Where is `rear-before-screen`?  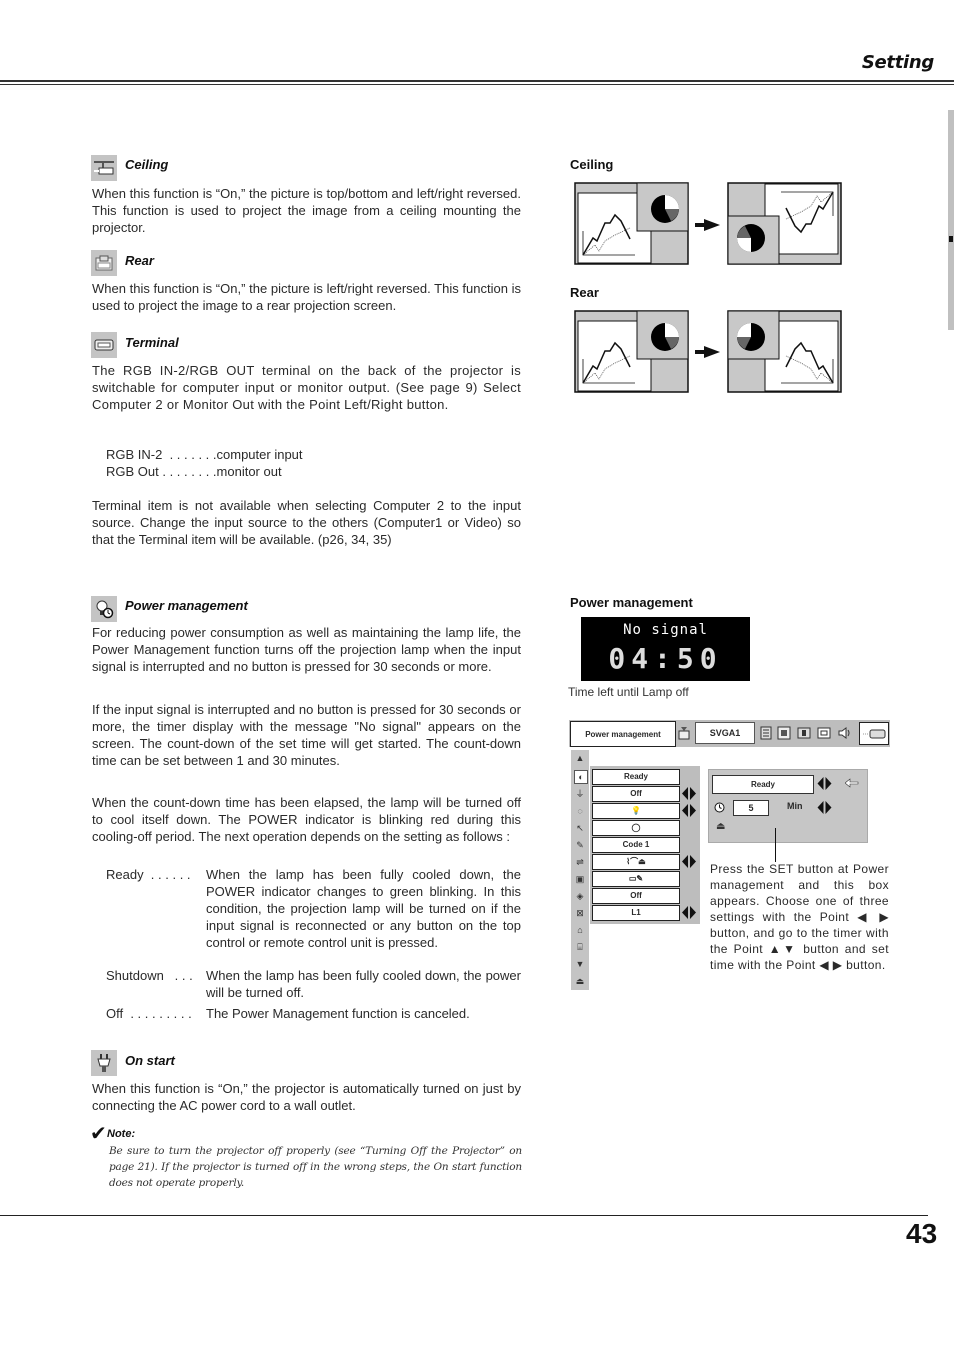 rear-before-screen is located at coordinates (631, 351).